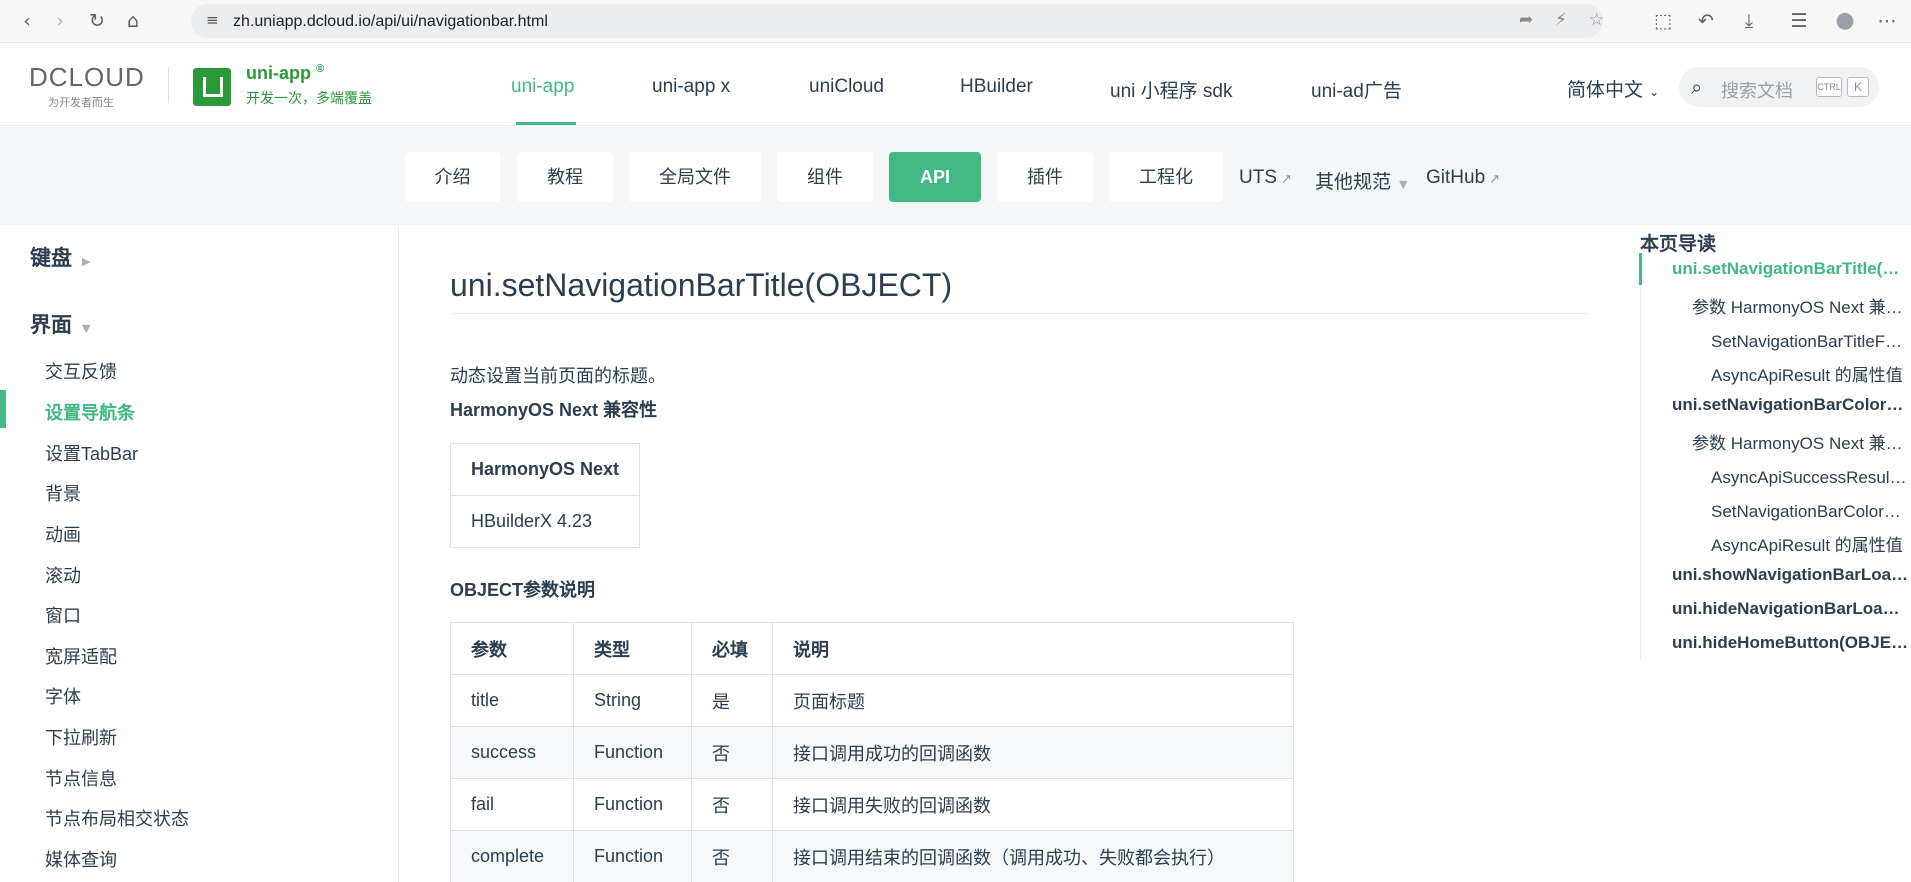  Describe the element at coordinates (1033, 752) in the screenshot. I see `cell-desc: 接口调用成功的回调函数` at that location.